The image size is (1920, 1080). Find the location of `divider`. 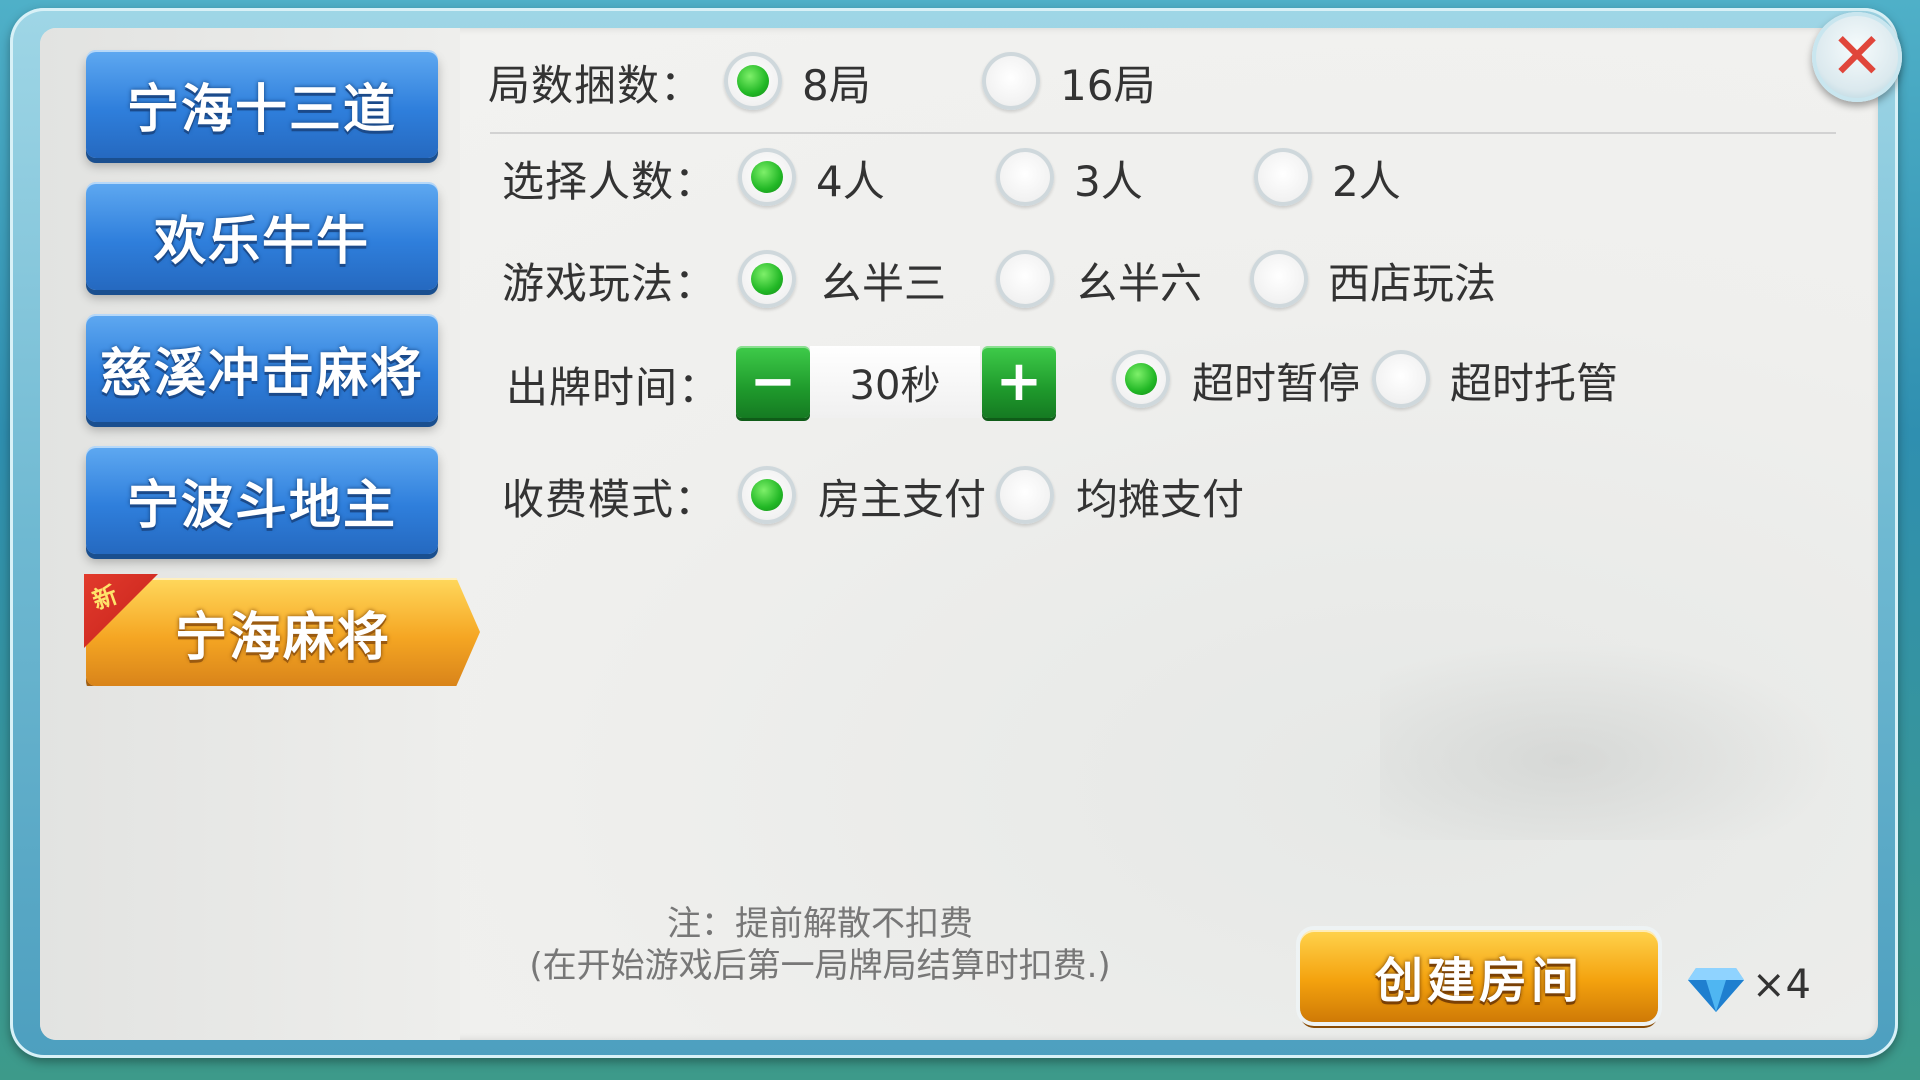

divider is located at coordinates (1163, 133).